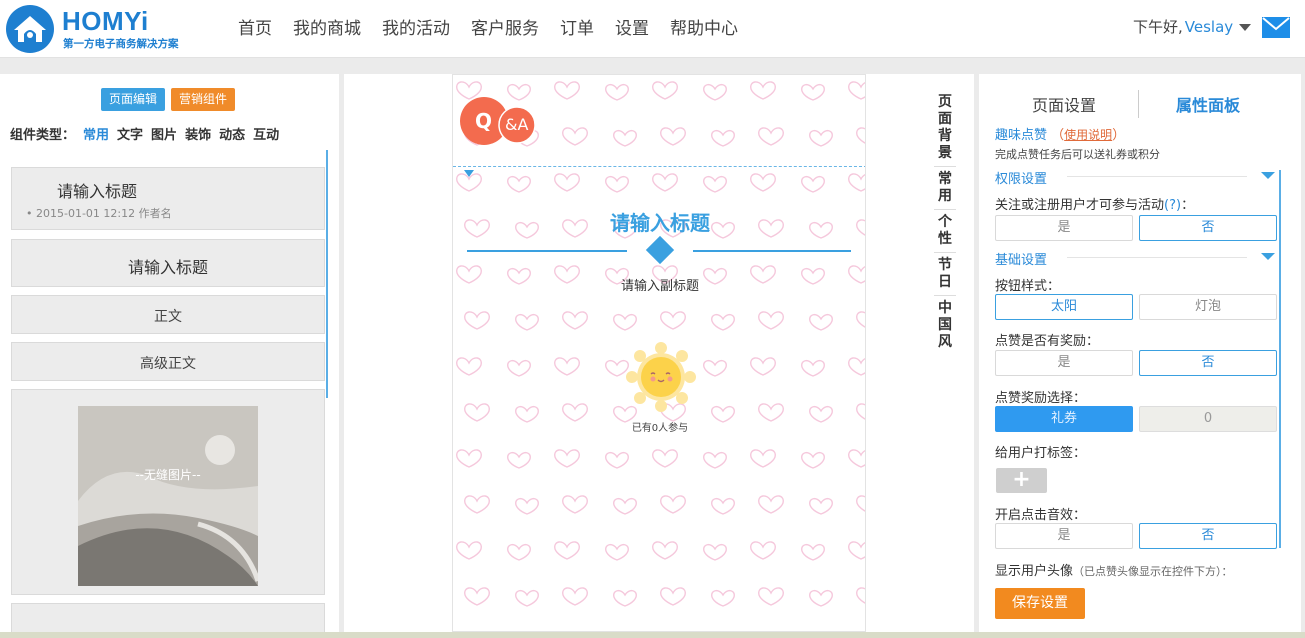  Describe the element at coordinates (416, 26) in the screenshot. I see `nav-my-activities: 我的活动` at that location.